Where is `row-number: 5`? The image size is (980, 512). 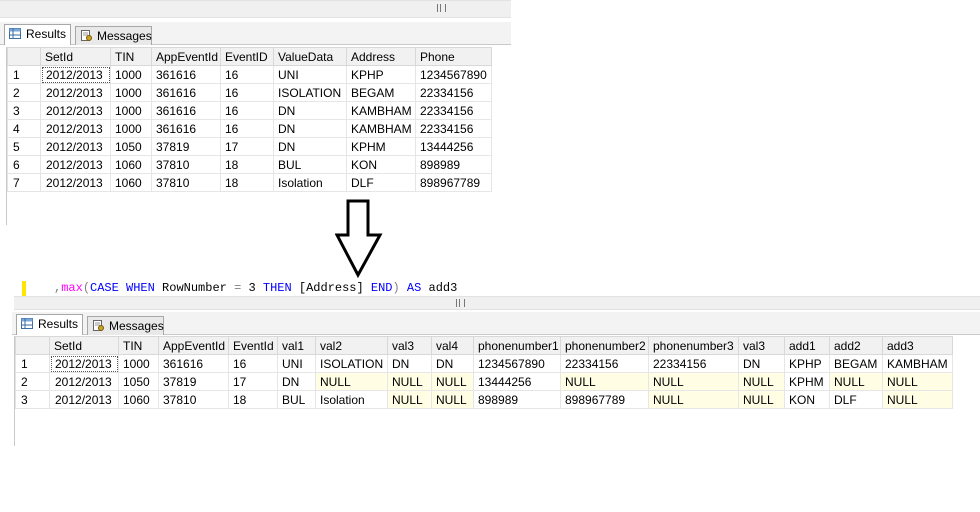
row-number: 5 is located at coordinates (24, 146).